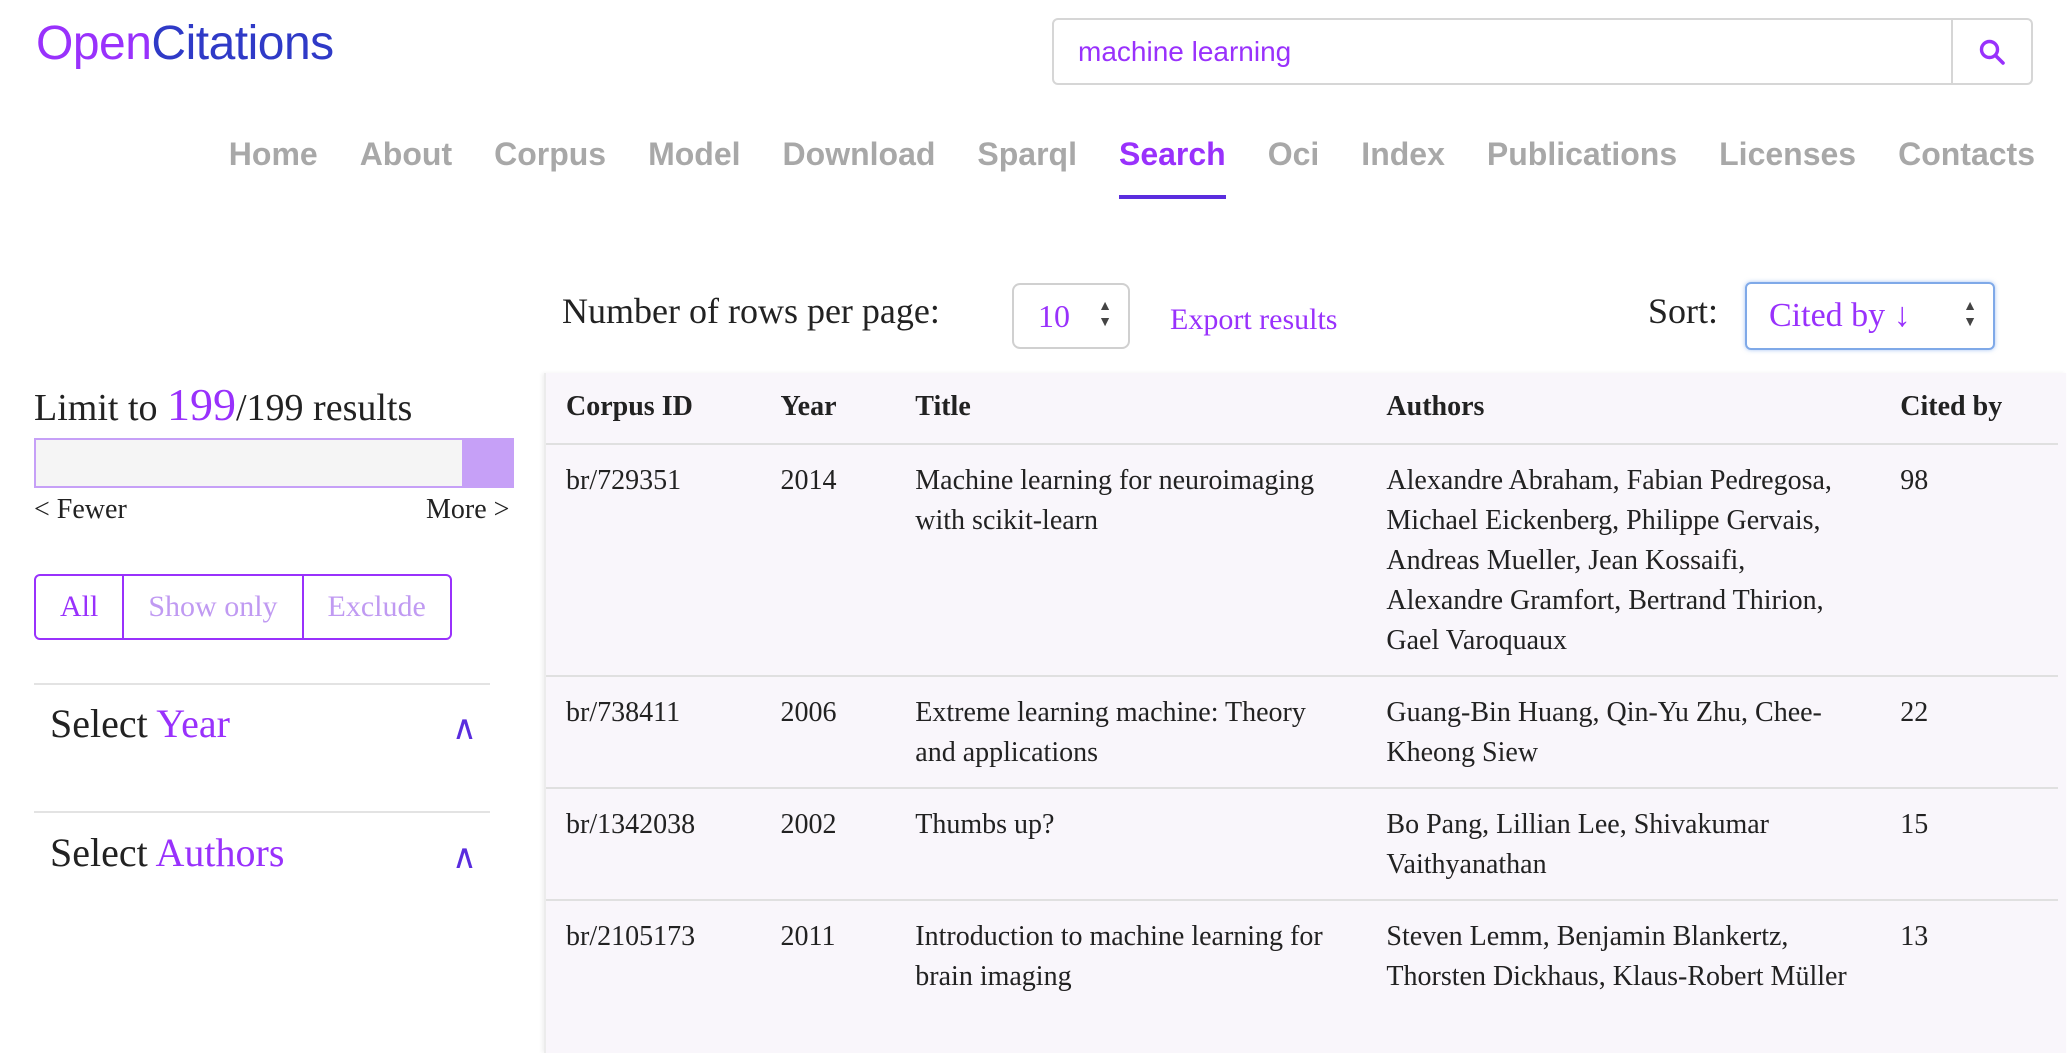  What do you see at coordinates (985, 824) in the screenshot?
I see `cell-title: Thumbs up?` at bounding box center [985, 824].